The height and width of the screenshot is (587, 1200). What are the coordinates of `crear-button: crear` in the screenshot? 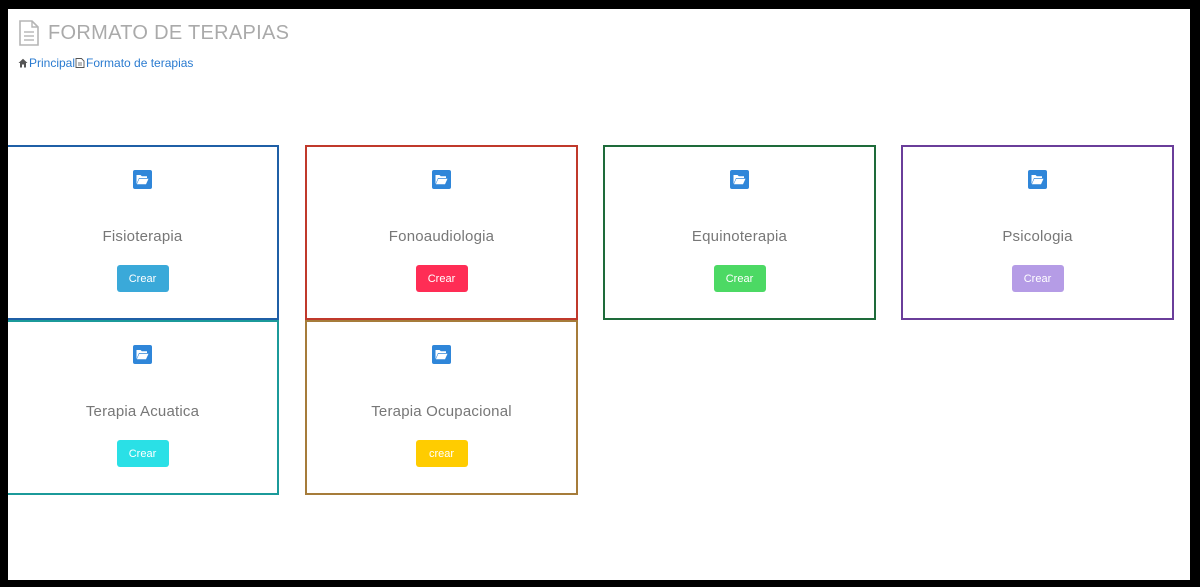 It's located at (441, 453).